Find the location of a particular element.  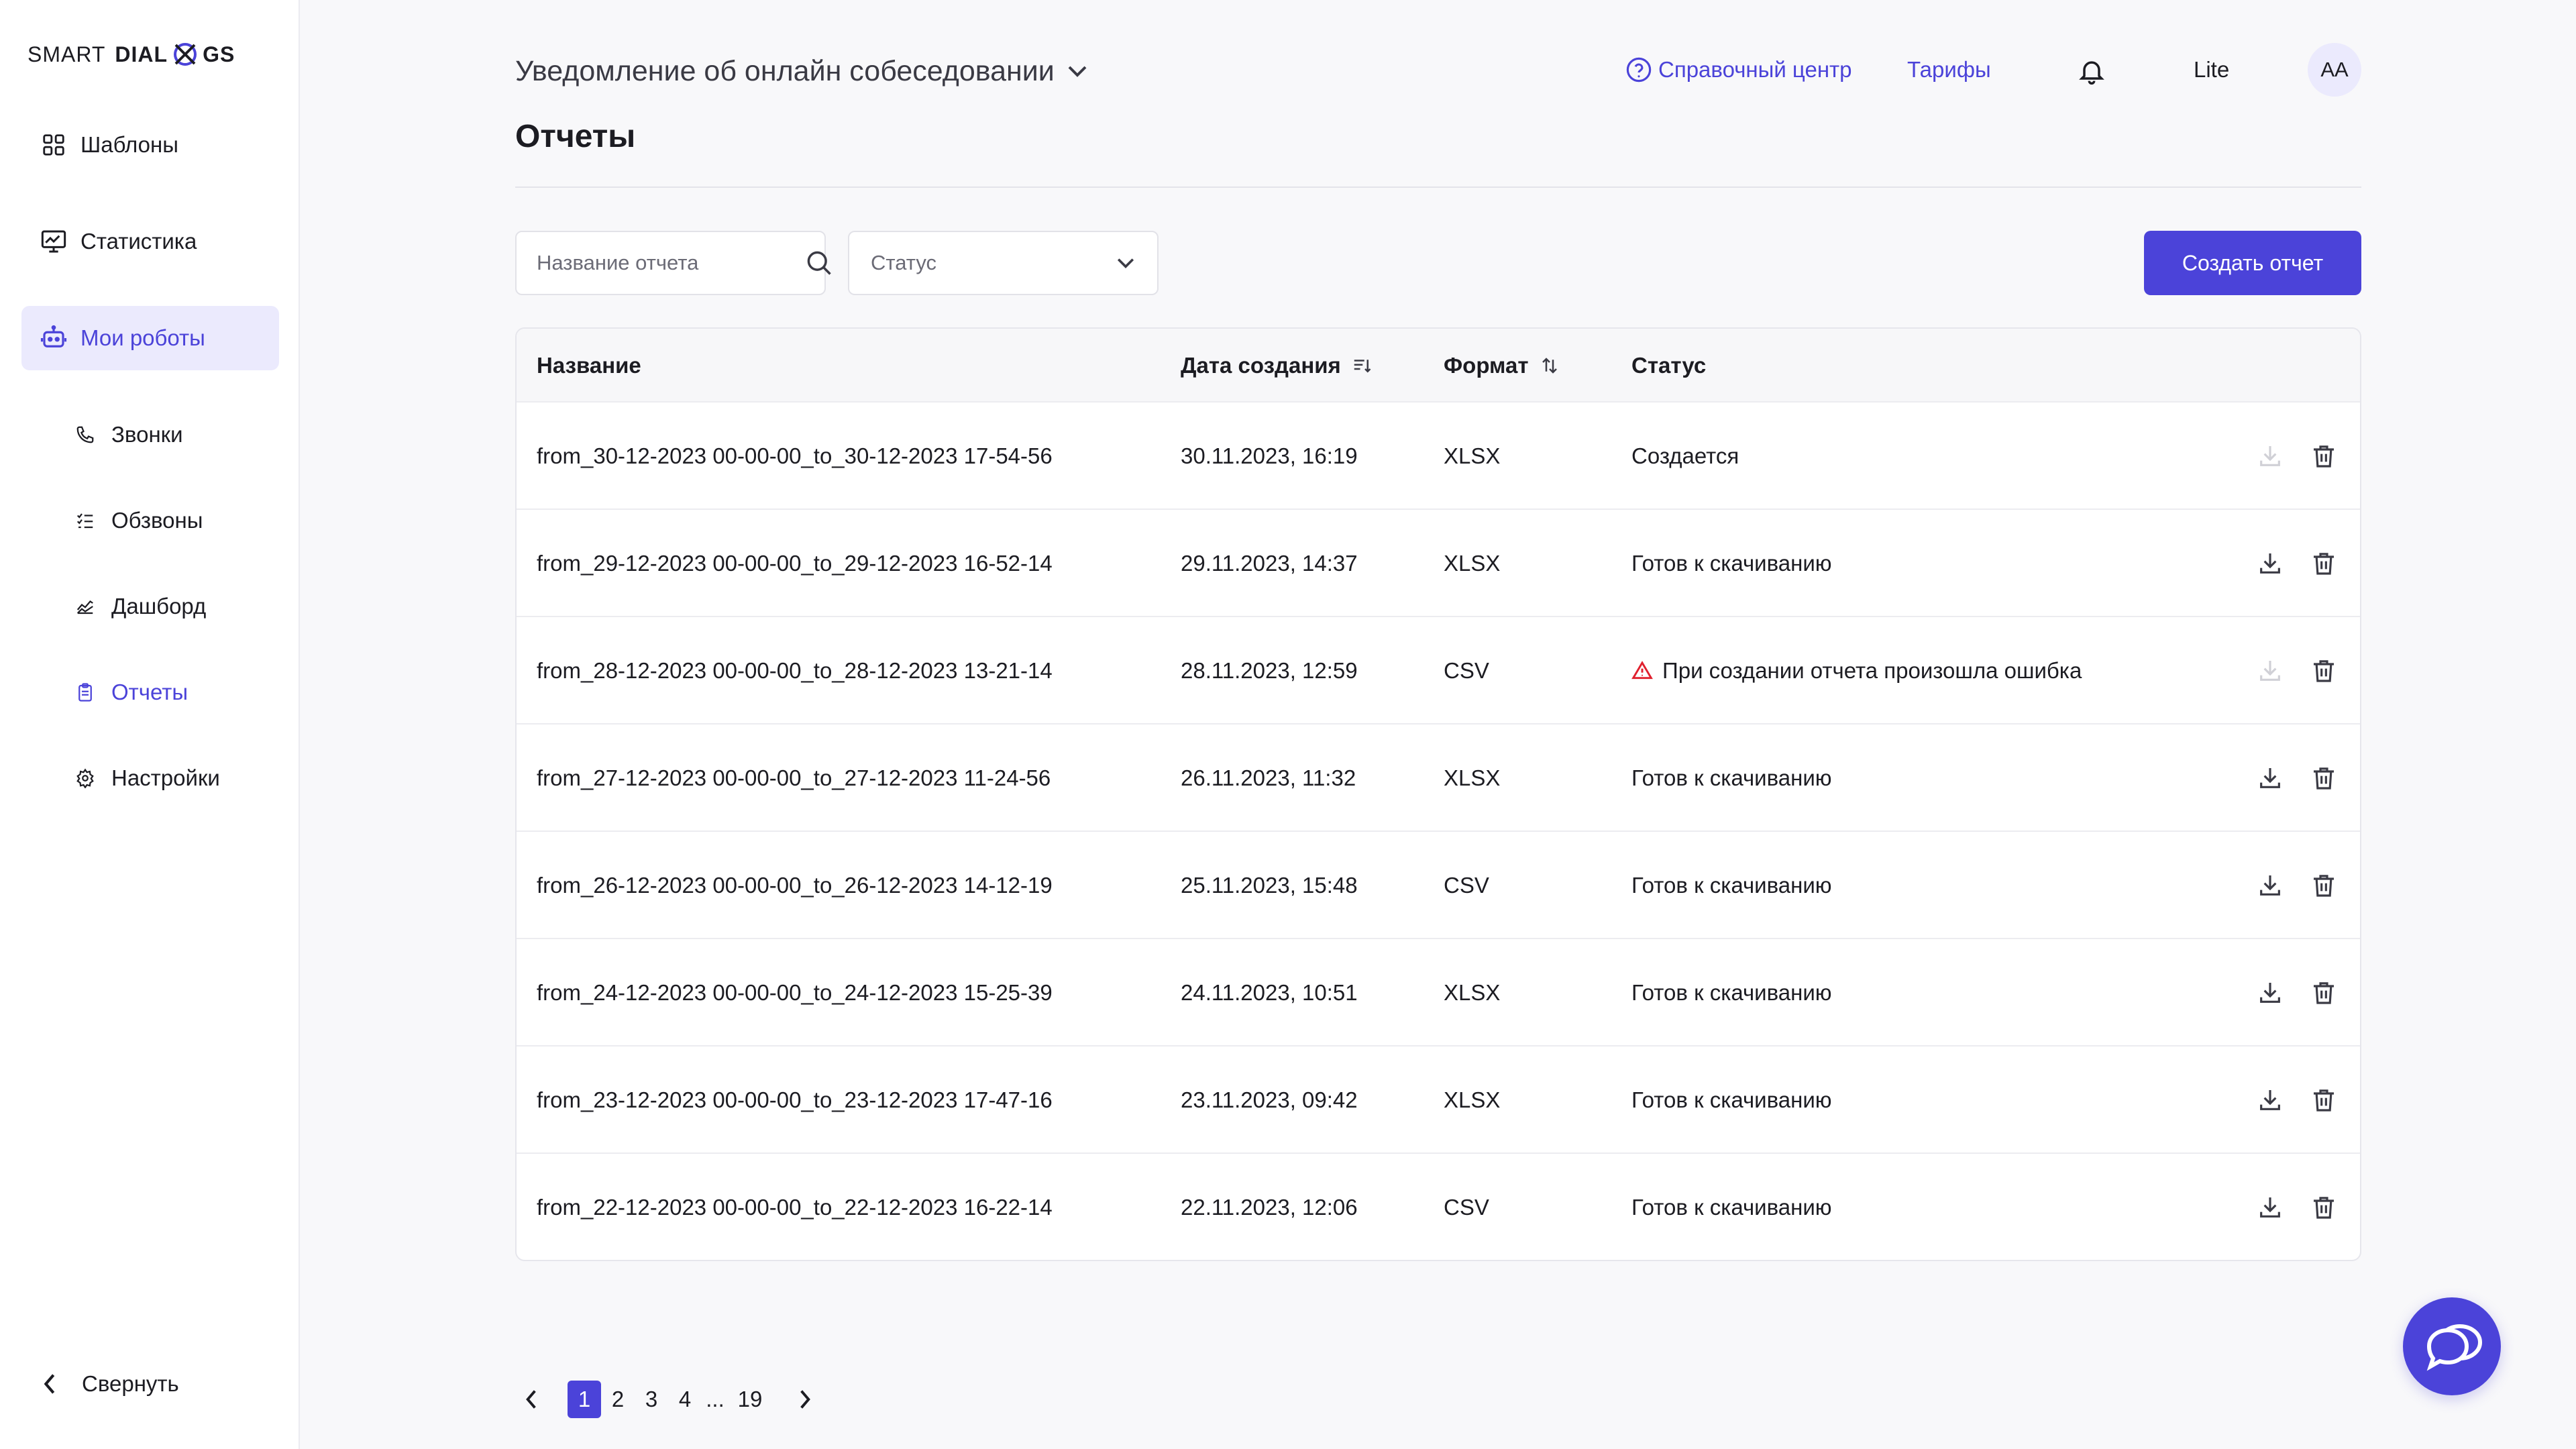

column-header-label: Формат is located at coordinates (1486, 365).